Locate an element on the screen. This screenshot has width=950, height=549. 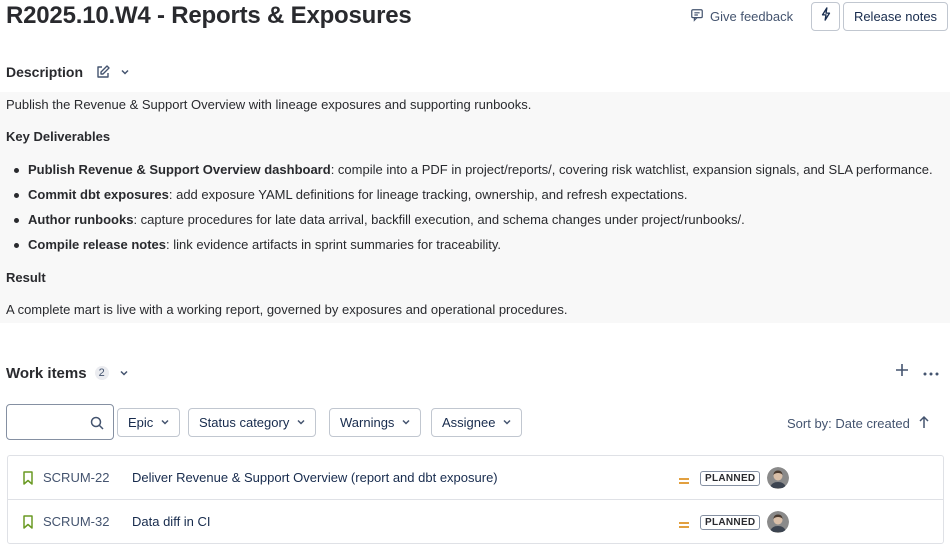
filter-label: Status category is located at coordinates (244, 422).